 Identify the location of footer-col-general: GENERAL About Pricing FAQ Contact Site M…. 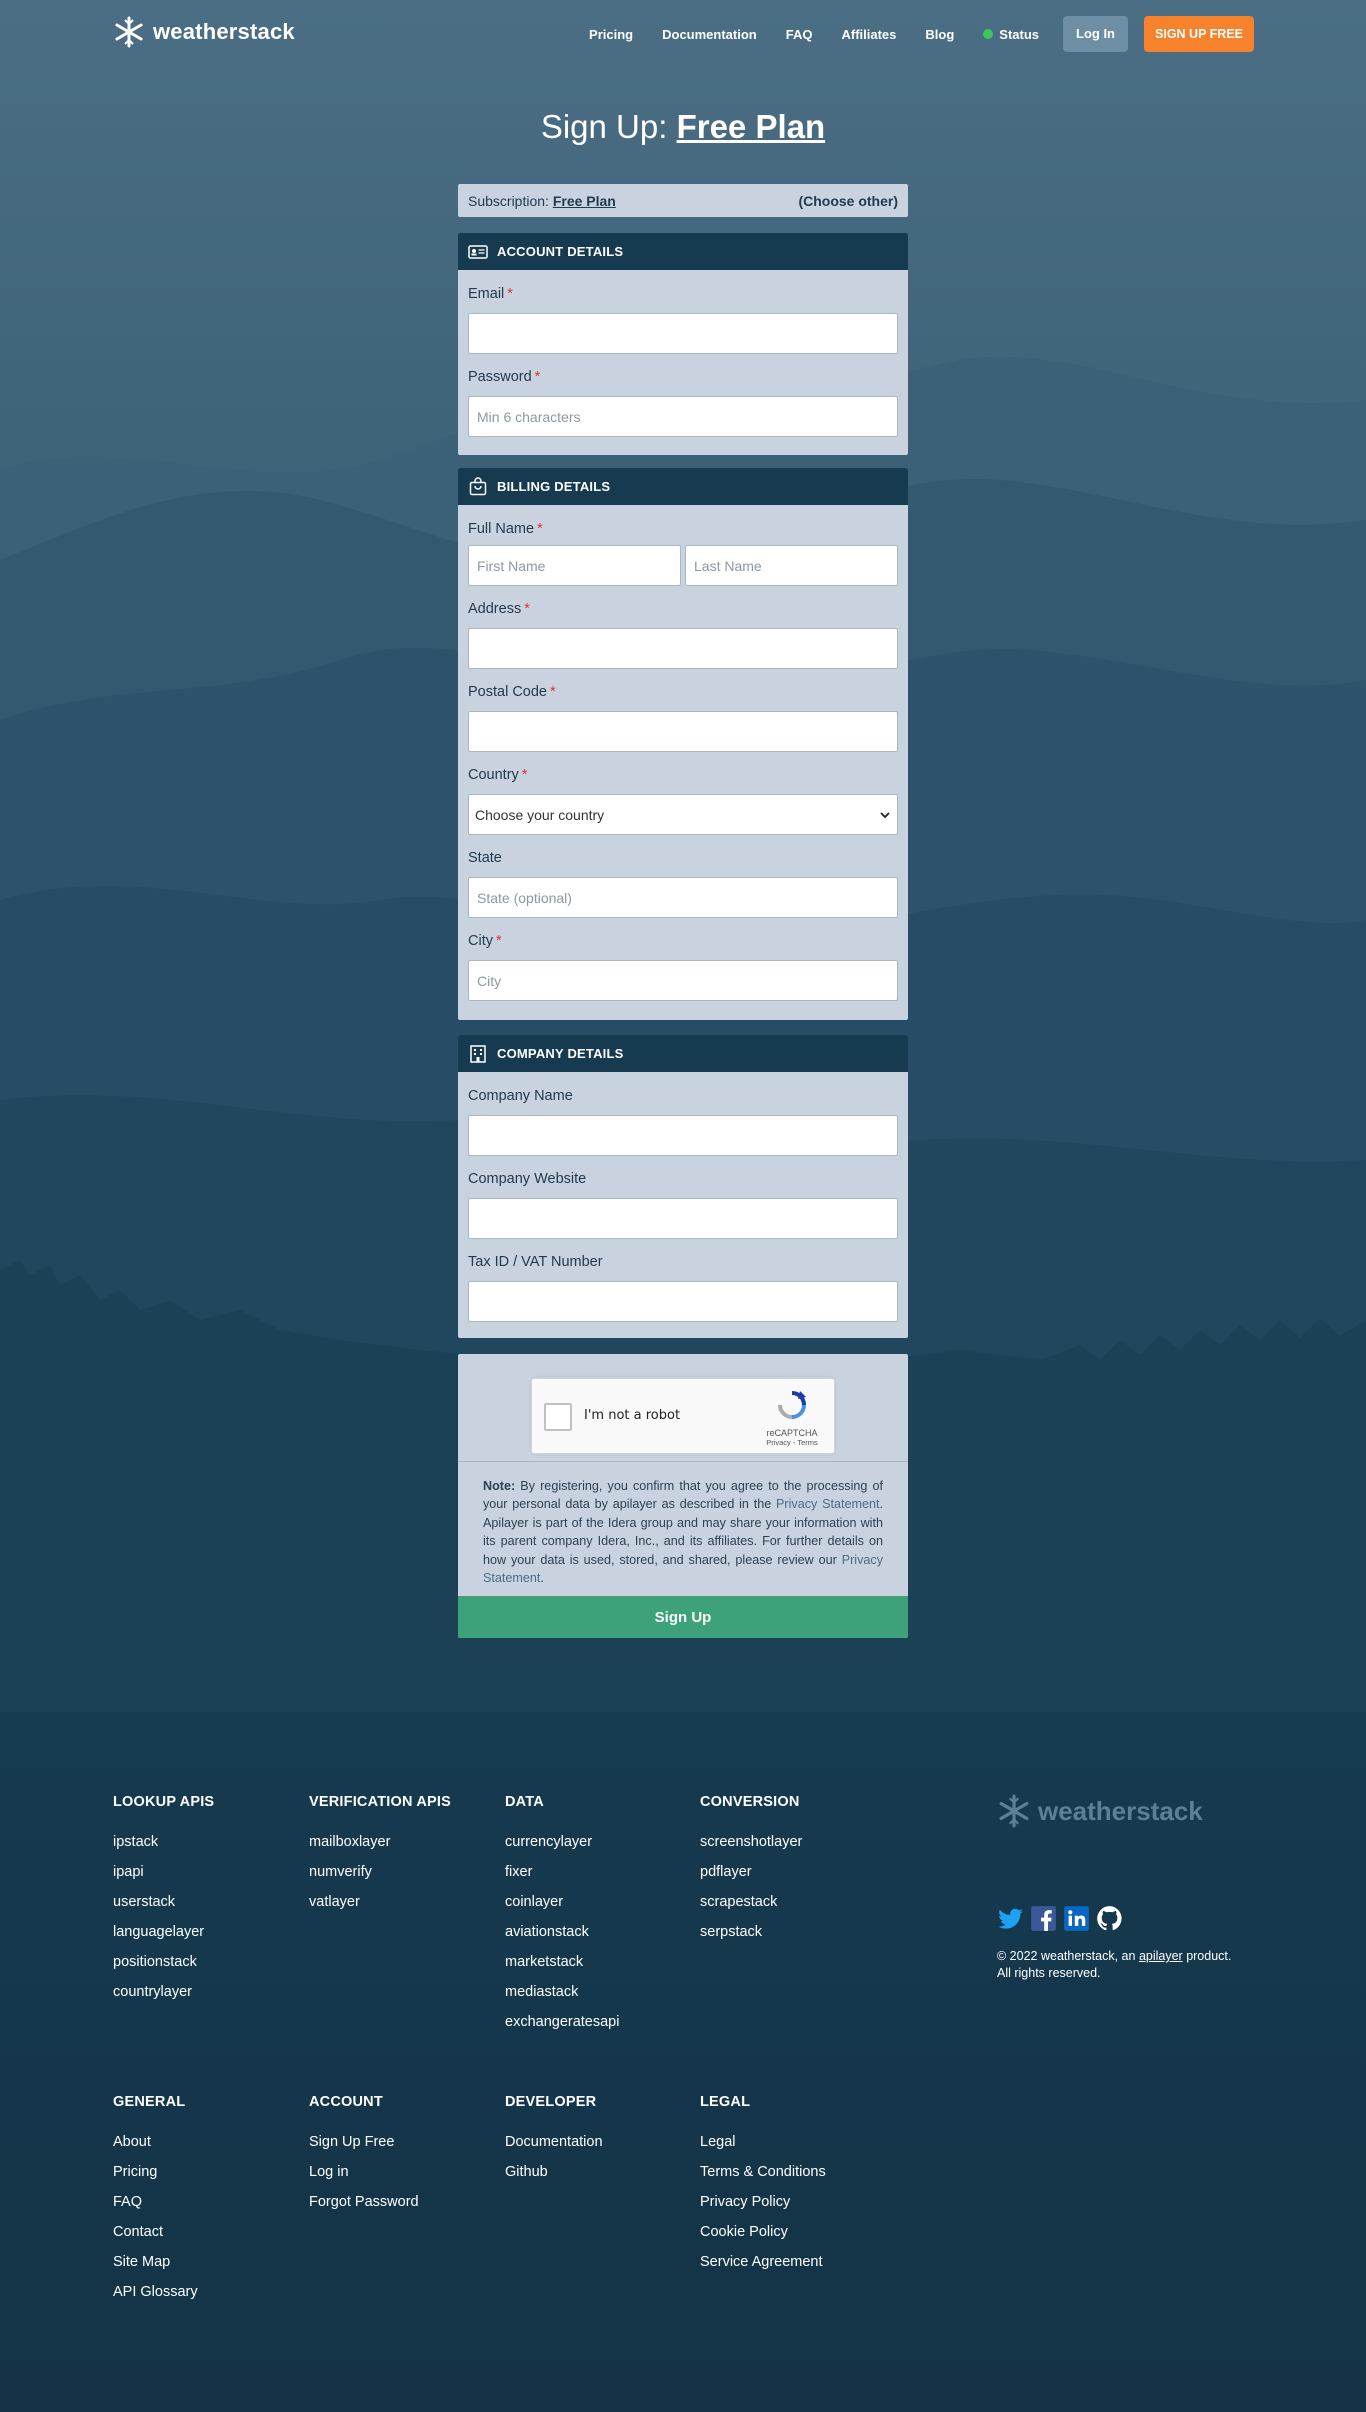
(155, 2200).